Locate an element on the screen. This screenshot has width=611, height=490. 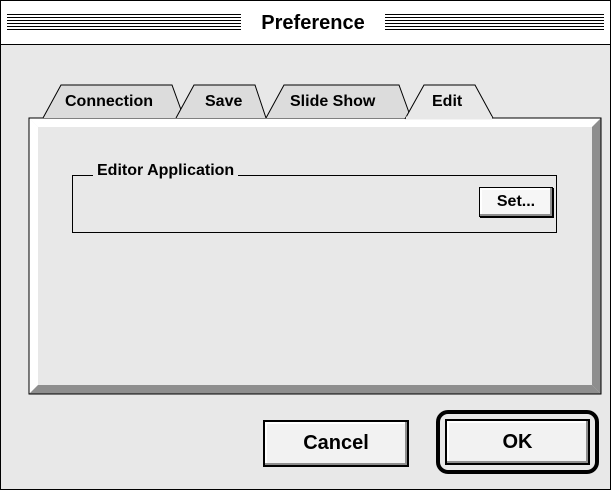
tab-connection: Connection is located at coordinates (109, 102).